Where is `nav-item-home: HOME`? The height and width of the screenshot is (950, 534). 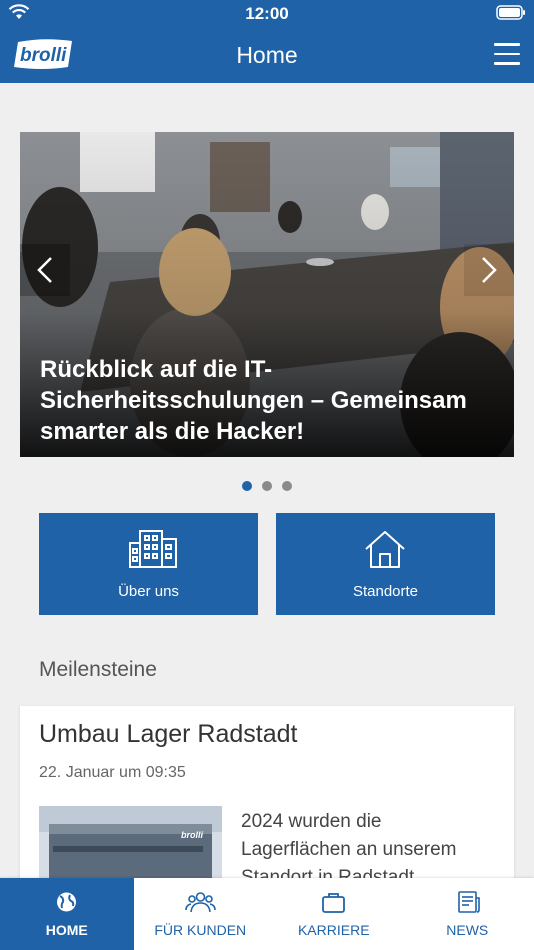
nav-item-home: HOME is located at coordinates (67, 914).